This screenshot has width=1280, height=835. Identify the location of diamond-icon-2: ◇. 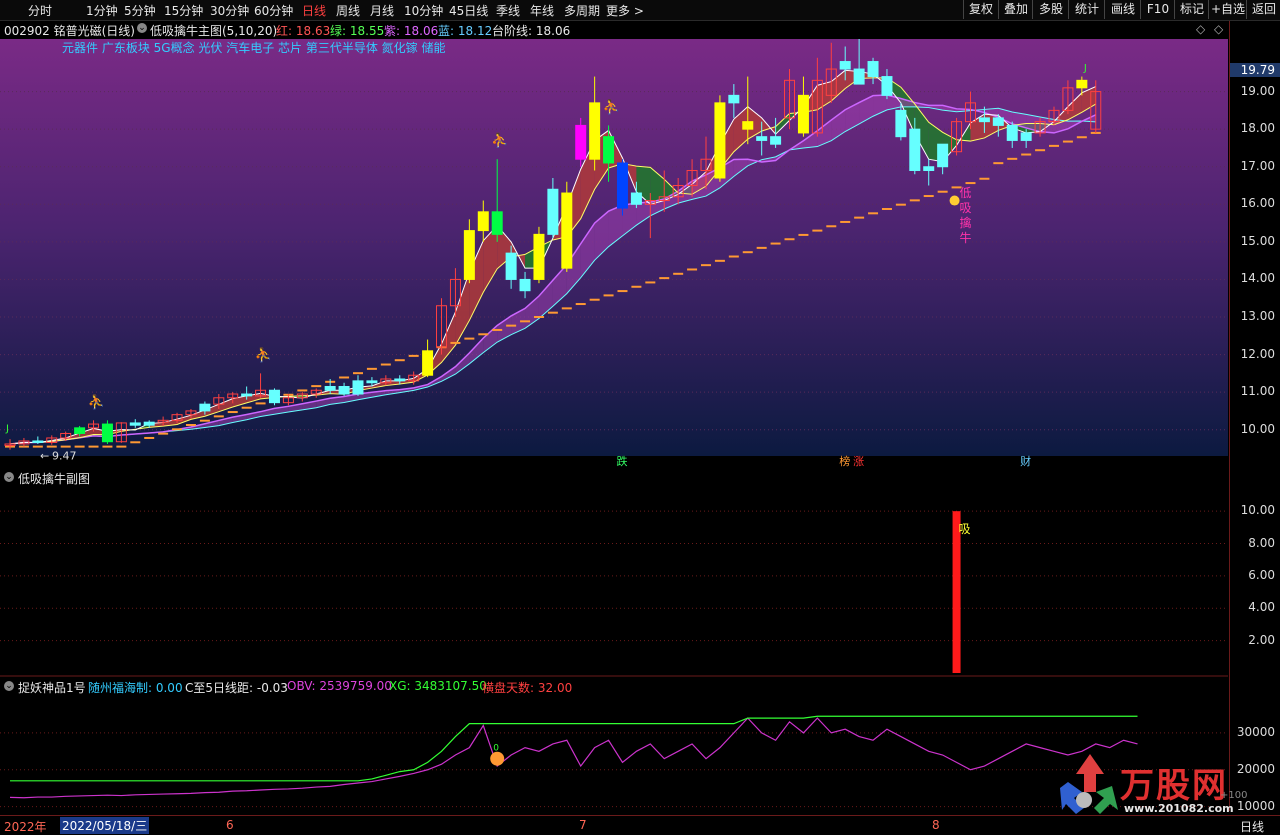
(1218, 29).